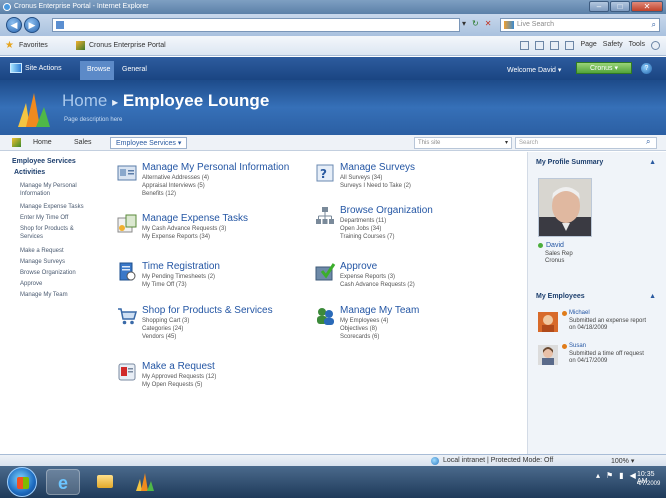 This screenshot has height=498, width=666. What do you see at coordinates (215, 167) in the screenshot?
I see `tile-title: Manage My Personal Information` at bounding box center [215, 167].